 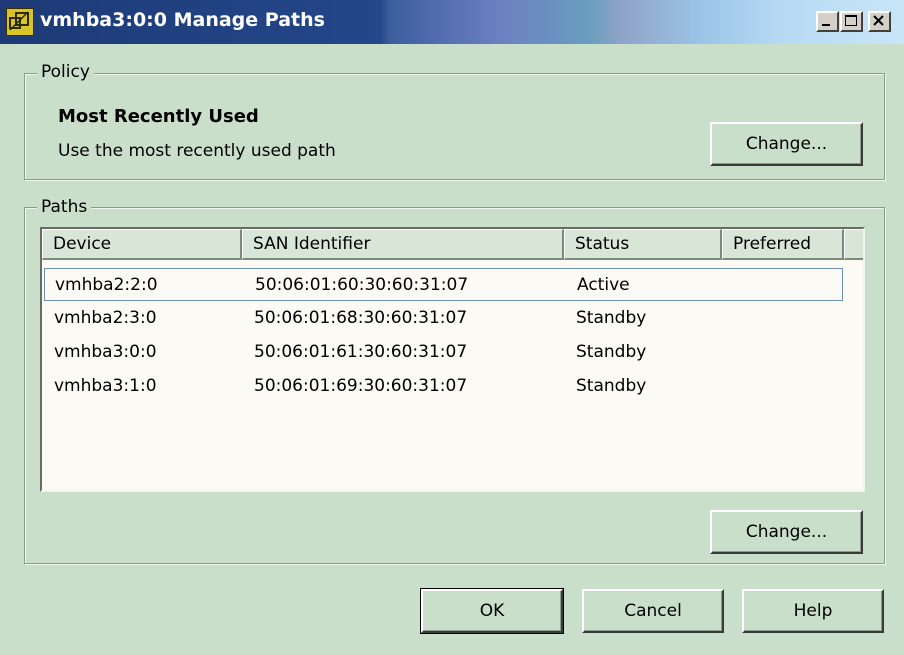 I want to click on cell-device: vmhba2:2:0, so click(x=106, y=285).